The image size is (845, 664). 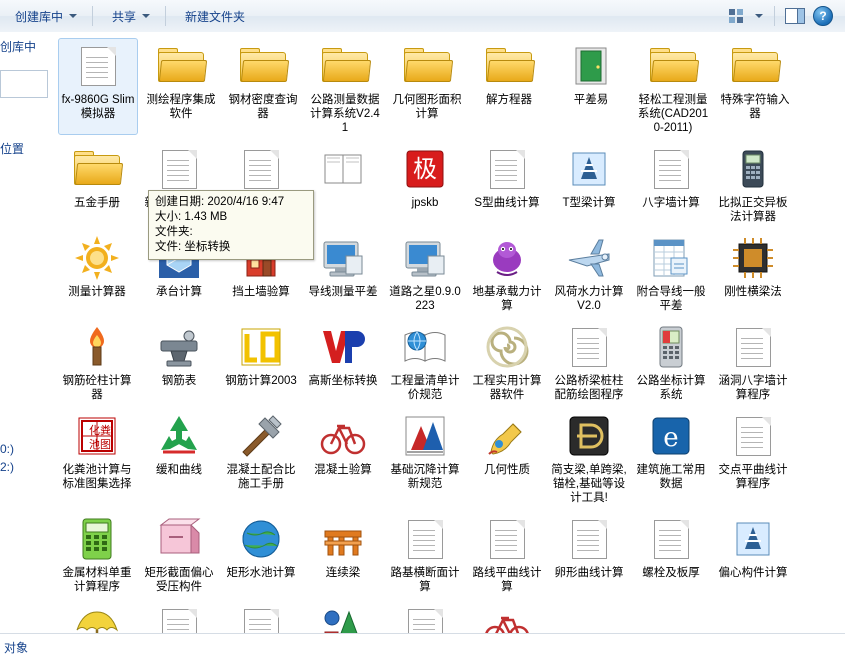 What do you see at coordinates (97, 182) in the screenshot?
I see `file-item: 五金手册` at bounding box center [97, 182].